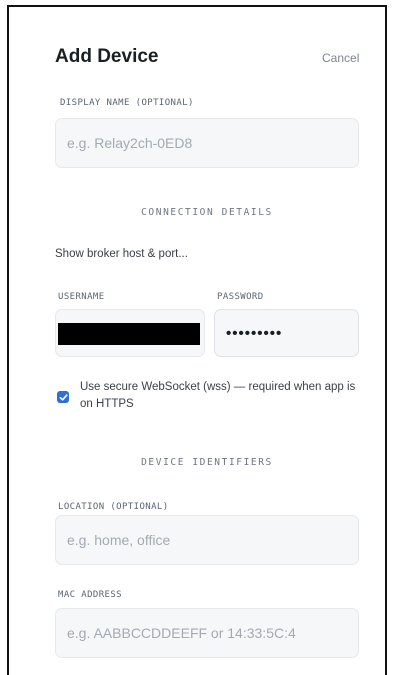 The height and width of the screenshot is (675, 399). Describe the element at coordinates (90, 595) in the screenshot. I see `mac-address-label: MAC ADDRESS` at that location.